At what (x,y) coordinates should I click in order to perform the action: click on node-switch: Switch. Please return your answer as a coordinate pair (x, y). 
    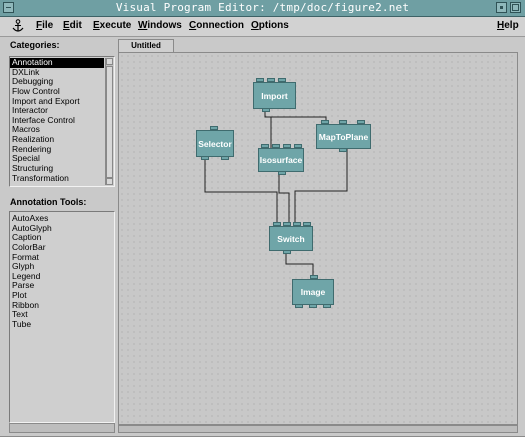
    Looking at the image, I should click on (291, 238).